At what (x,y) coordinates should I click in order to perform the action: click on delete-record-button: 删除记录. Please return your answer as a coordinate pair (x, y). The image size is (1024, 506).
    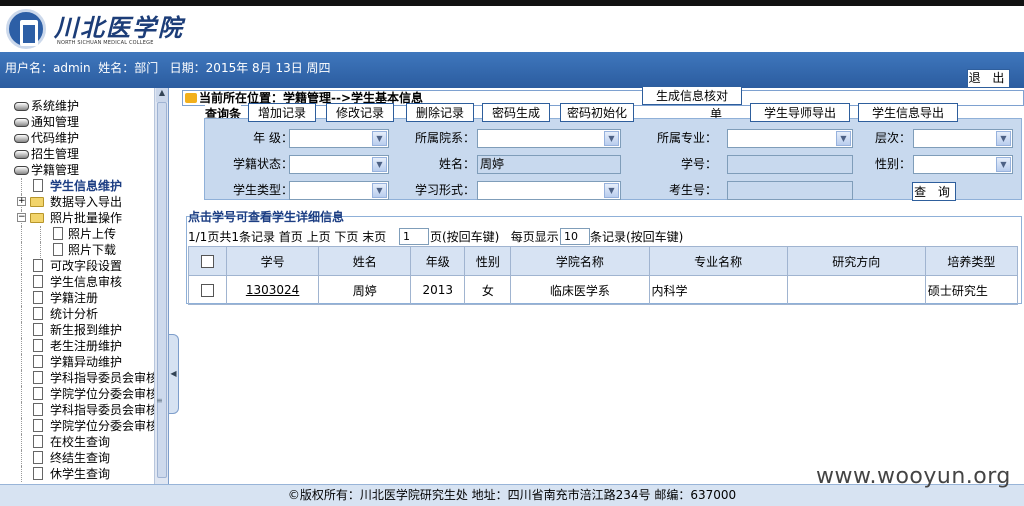
    Looking at the image, I should click on (440, 112).